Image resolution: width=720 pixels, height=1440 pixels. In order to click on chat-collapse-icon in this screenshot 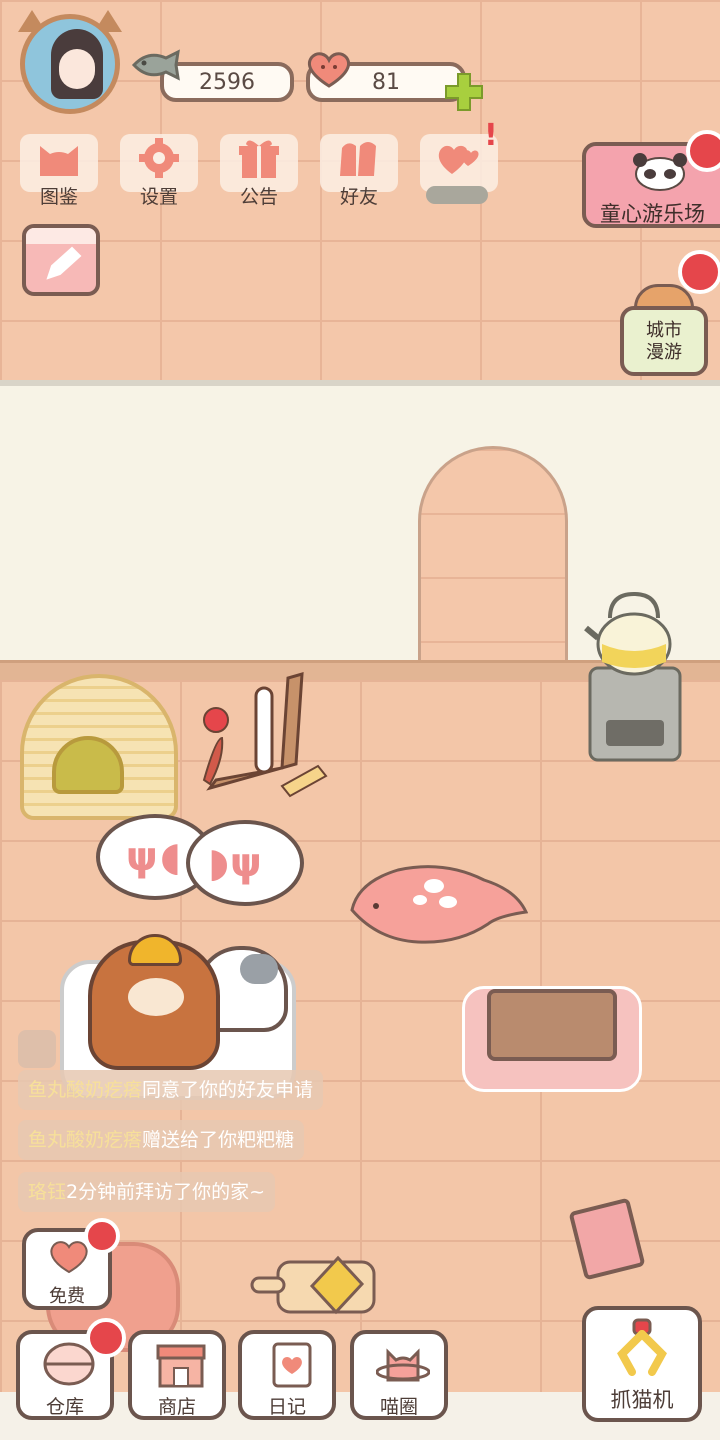, I will do `click(37, 1049)`.